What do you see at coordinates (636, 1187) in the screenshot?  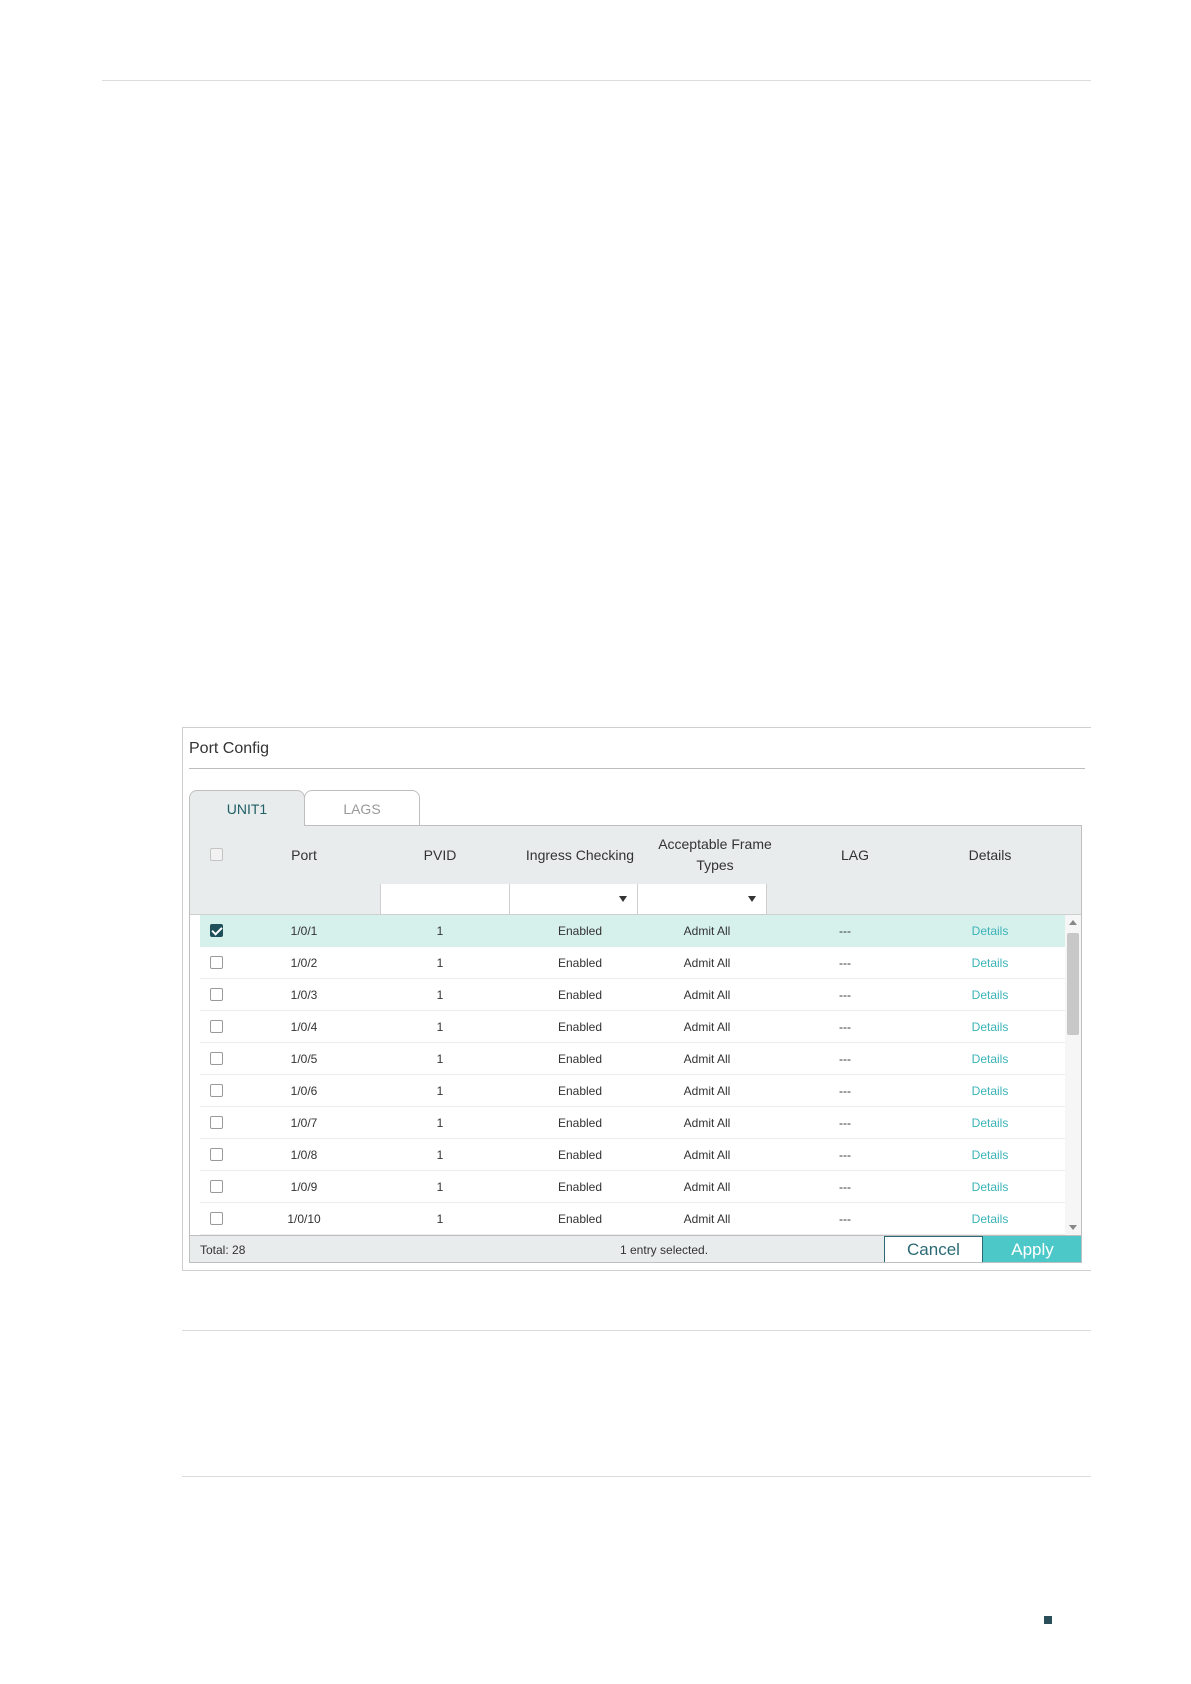 I see `table-row: 1/0/9 1 Enabled Admit All --- Details` at bounding box center [636, 1187].